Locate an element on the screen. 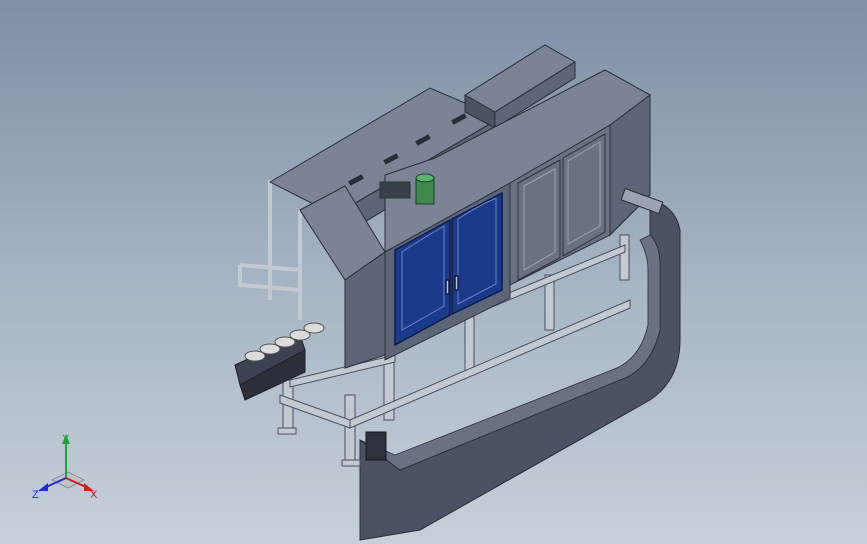 The height and width of the screenshot is (544, 867). left-open-frame is located at coordinates (270, 250).